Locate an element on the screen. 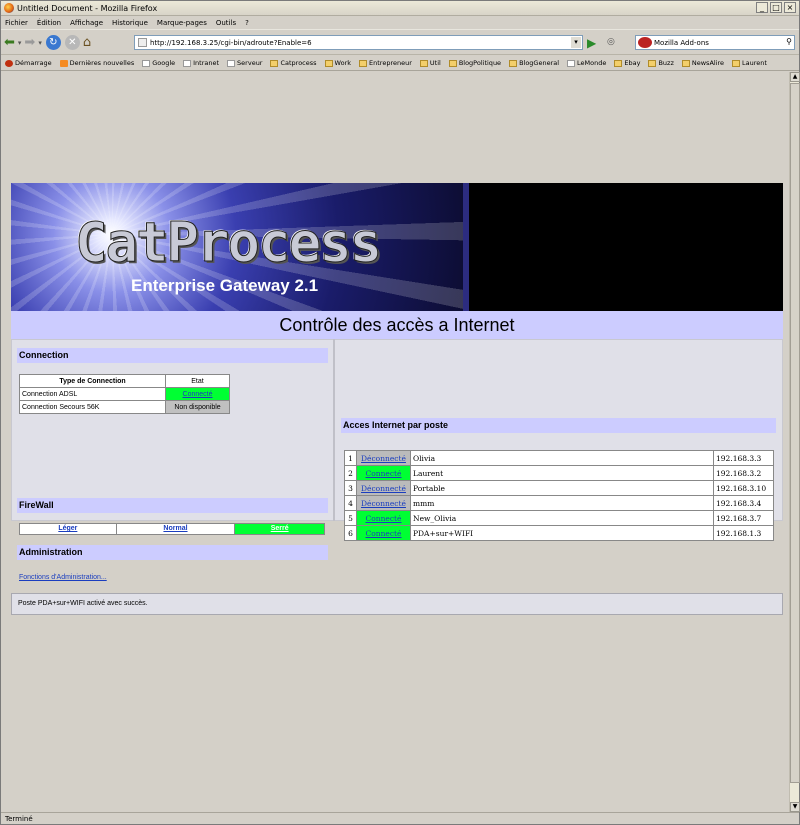 This screenshot has height=825, width=800. search-field: Mozilla Add-ons ⚲ is located at coordinates (715, 42).